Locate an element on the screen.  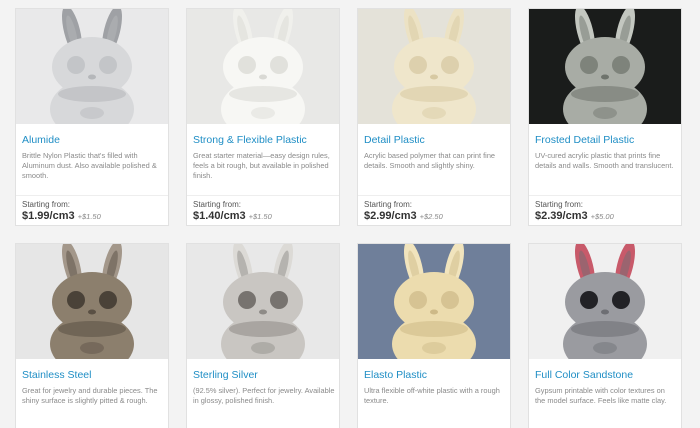
price-per-cm3: $1.40/cm3 is located at coordinates (219, 216).